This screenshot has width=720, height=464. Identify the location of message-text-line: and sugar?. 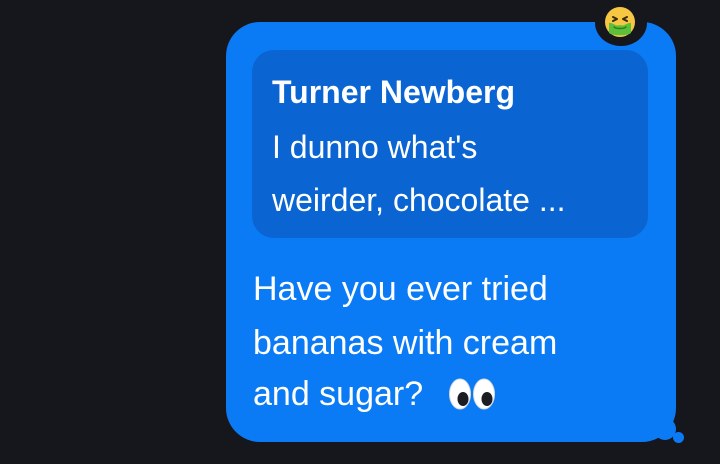
(338, 394).